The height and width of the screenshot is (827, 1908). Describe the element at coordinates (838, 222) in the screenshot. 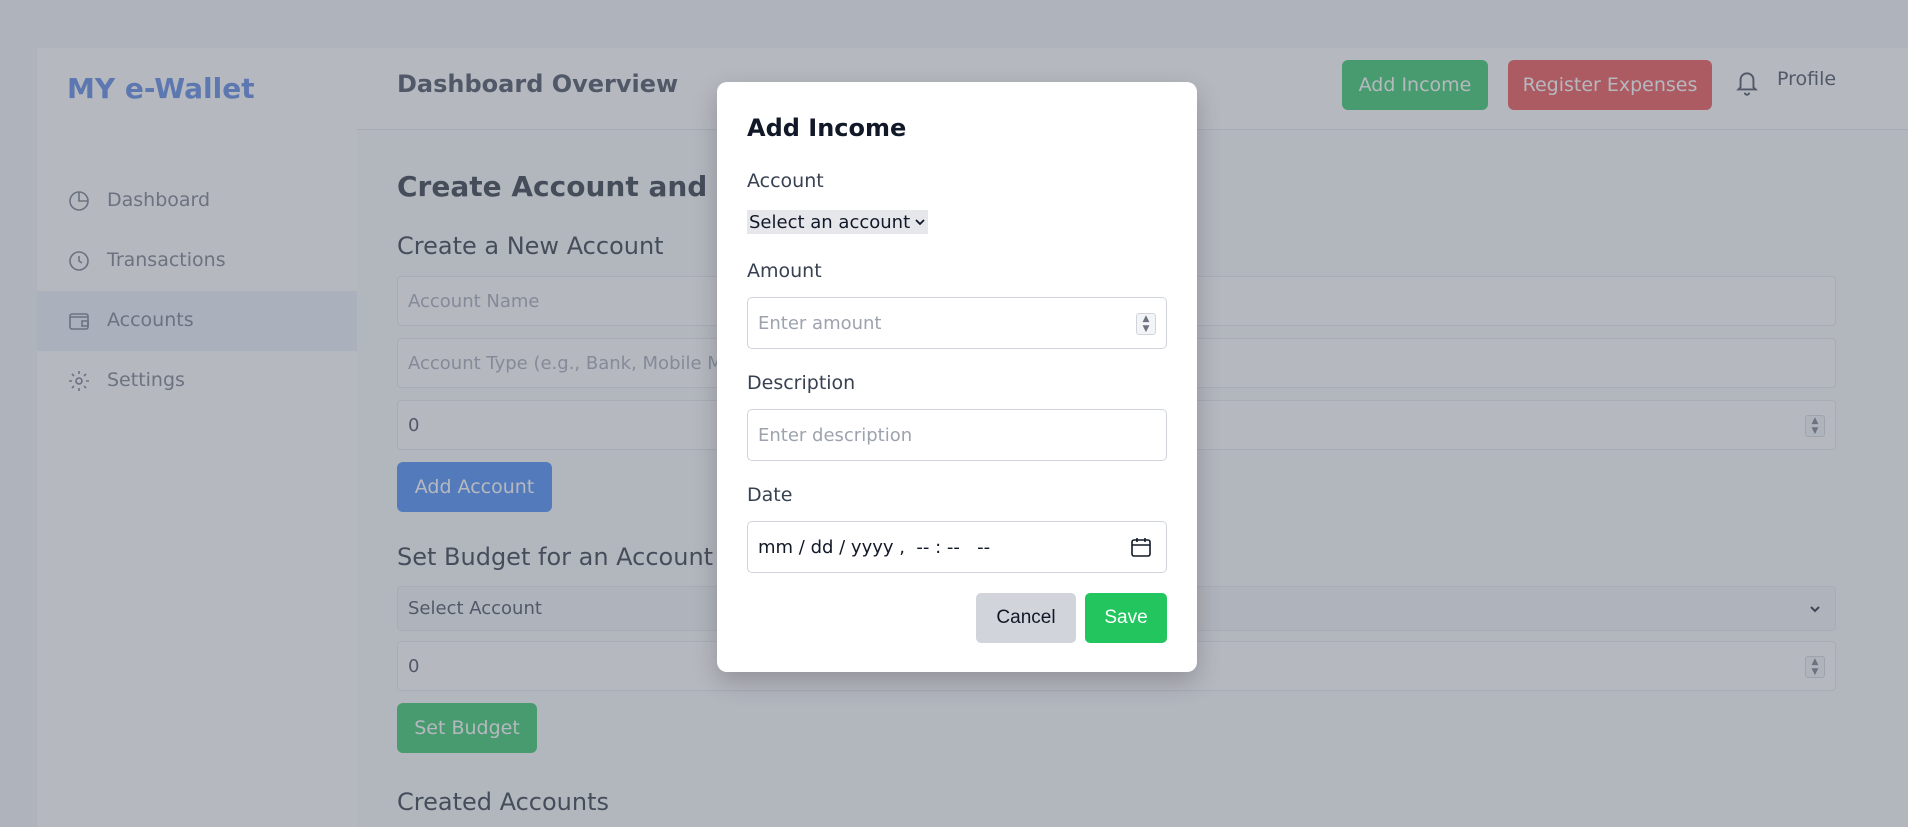

I see `account-select: Select an account` at that location.